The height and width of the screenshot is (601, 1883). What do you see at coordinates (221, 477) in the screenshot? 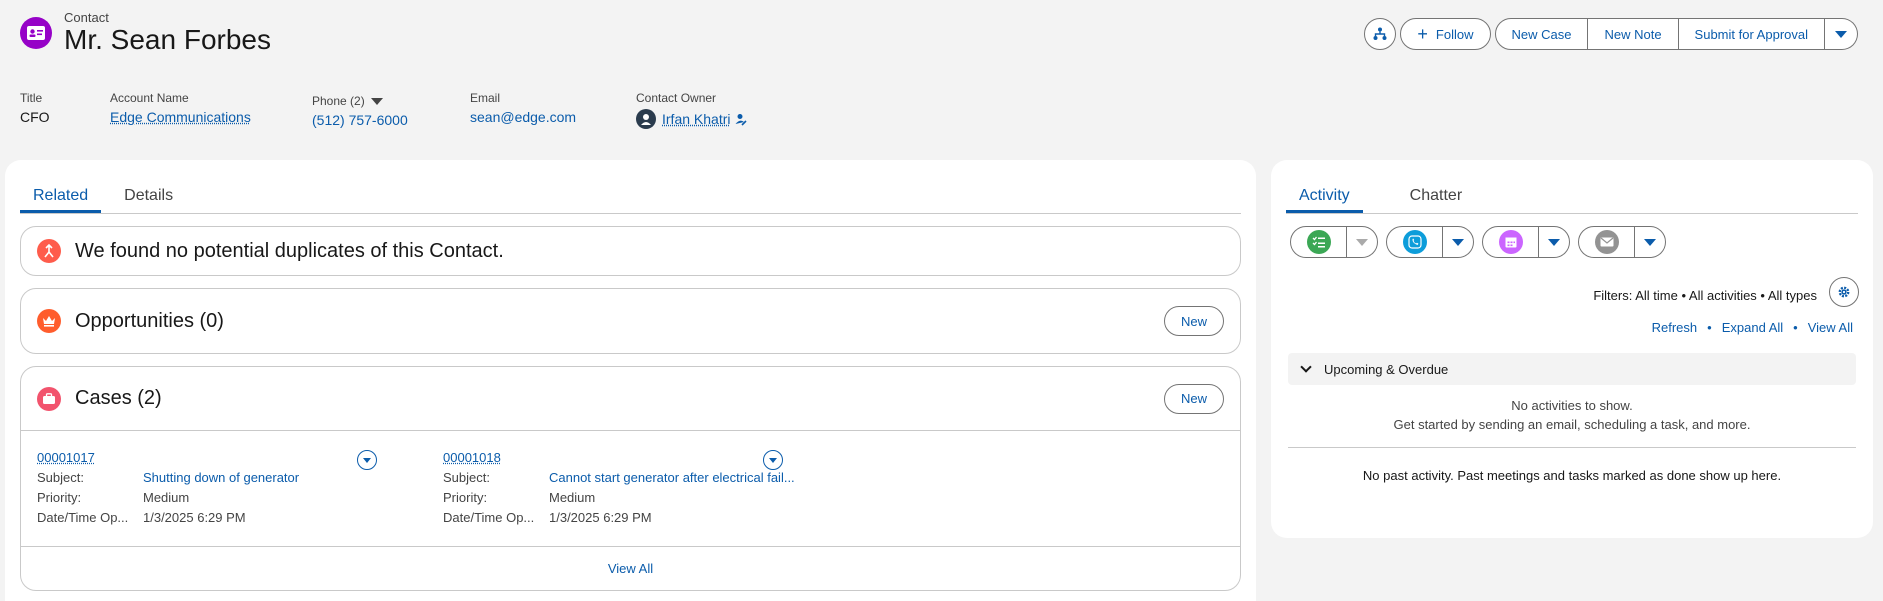
I see `case-subject-link: Shutting down of generator` at bounding box center [221, 477].